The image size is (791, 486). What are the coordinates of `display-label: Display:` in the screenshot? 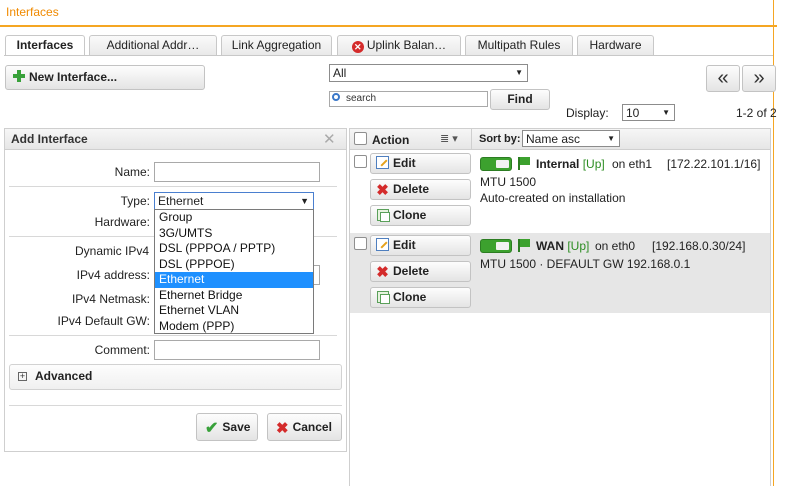 It's located at (587, 113).